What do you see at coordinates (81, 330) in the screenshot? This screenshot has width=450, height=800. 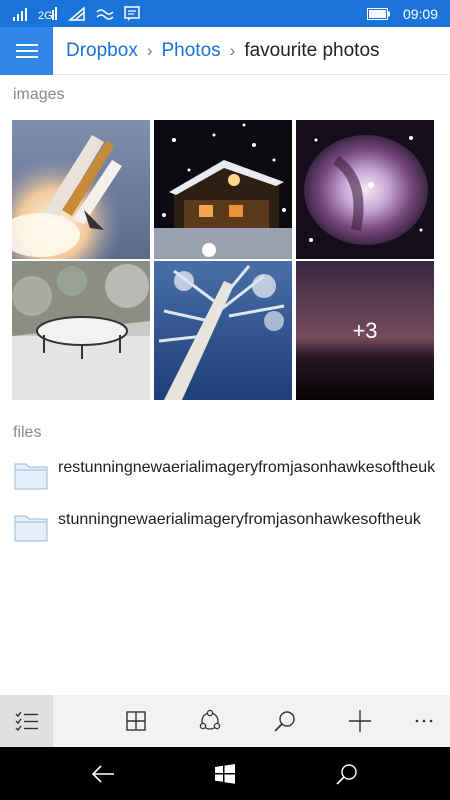 I see `image-tile-snow-trampoline` at bounding box center [81, 330].